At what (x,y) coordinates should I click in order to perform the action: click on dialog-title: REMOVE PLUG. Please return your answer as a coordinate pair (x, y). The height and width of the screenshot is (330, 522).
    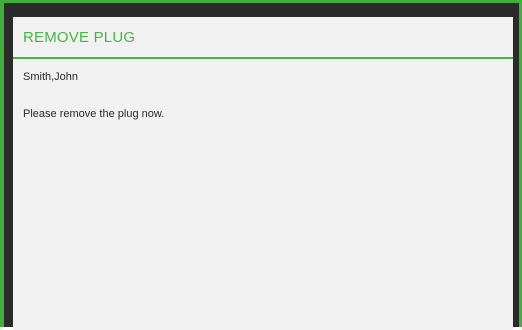
    Looking at the image, I should click on (79, 37).